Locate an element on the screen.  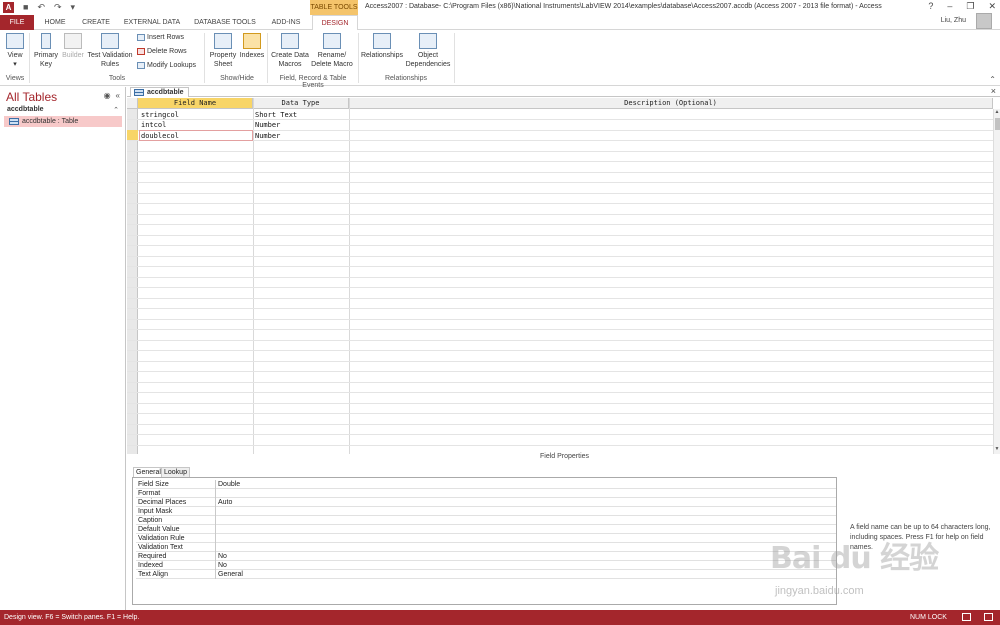
nav-group-header: accdbtable is located at coordinates (25, 109).